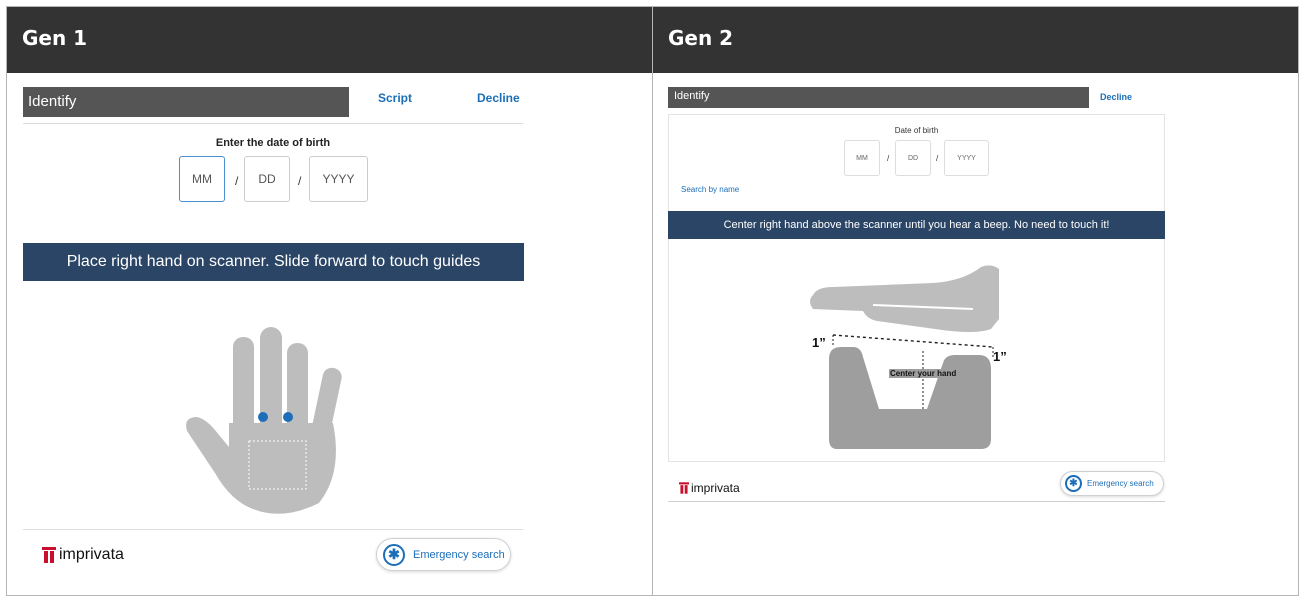  Describe the element at coordinates (916, 130) in the screenshot. I see `dob-label: Date of birth` at that location.